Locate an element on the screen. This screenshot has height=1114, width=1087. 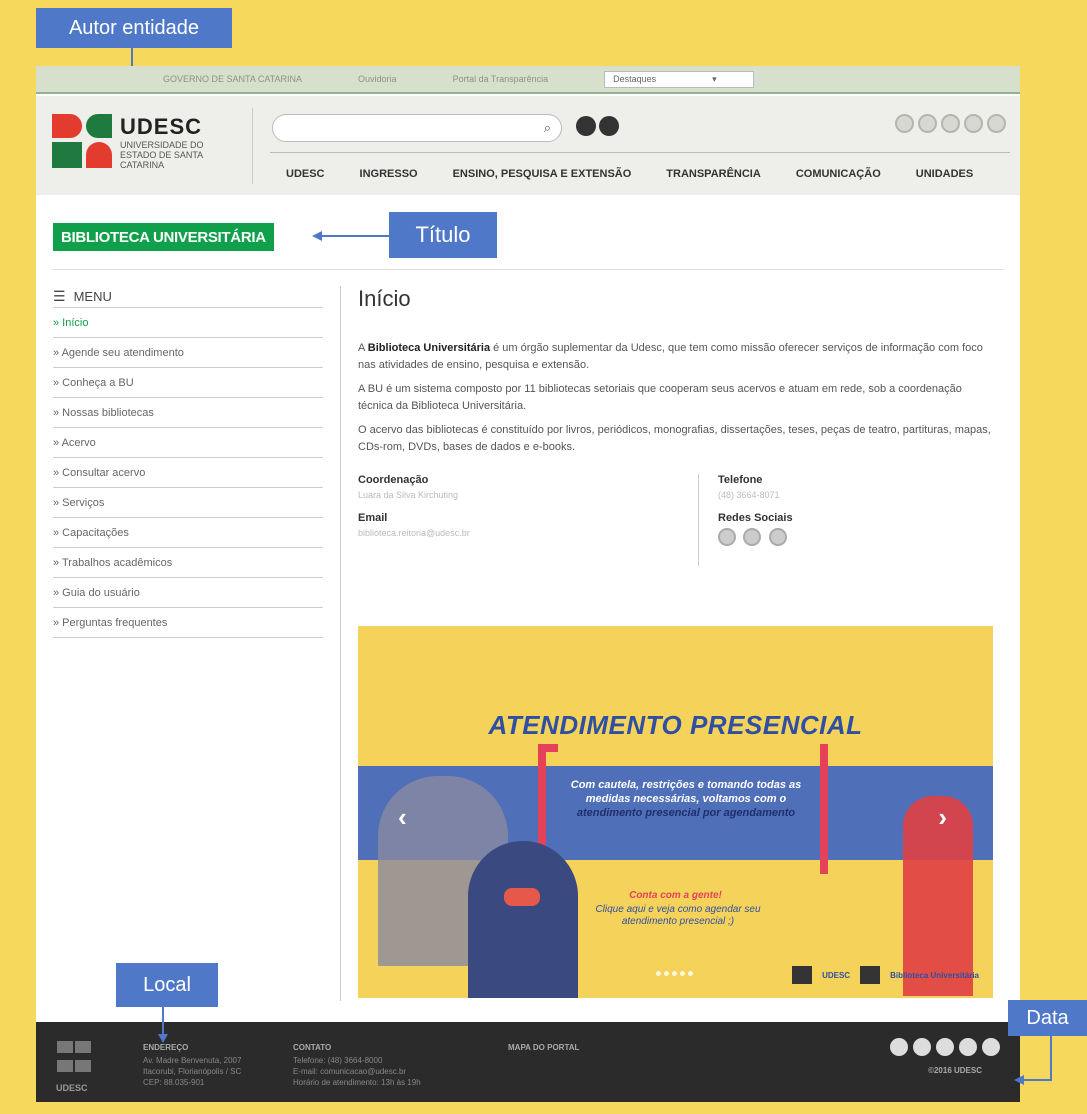
mona-lisa-illustration is located at coordinates (523, 919).